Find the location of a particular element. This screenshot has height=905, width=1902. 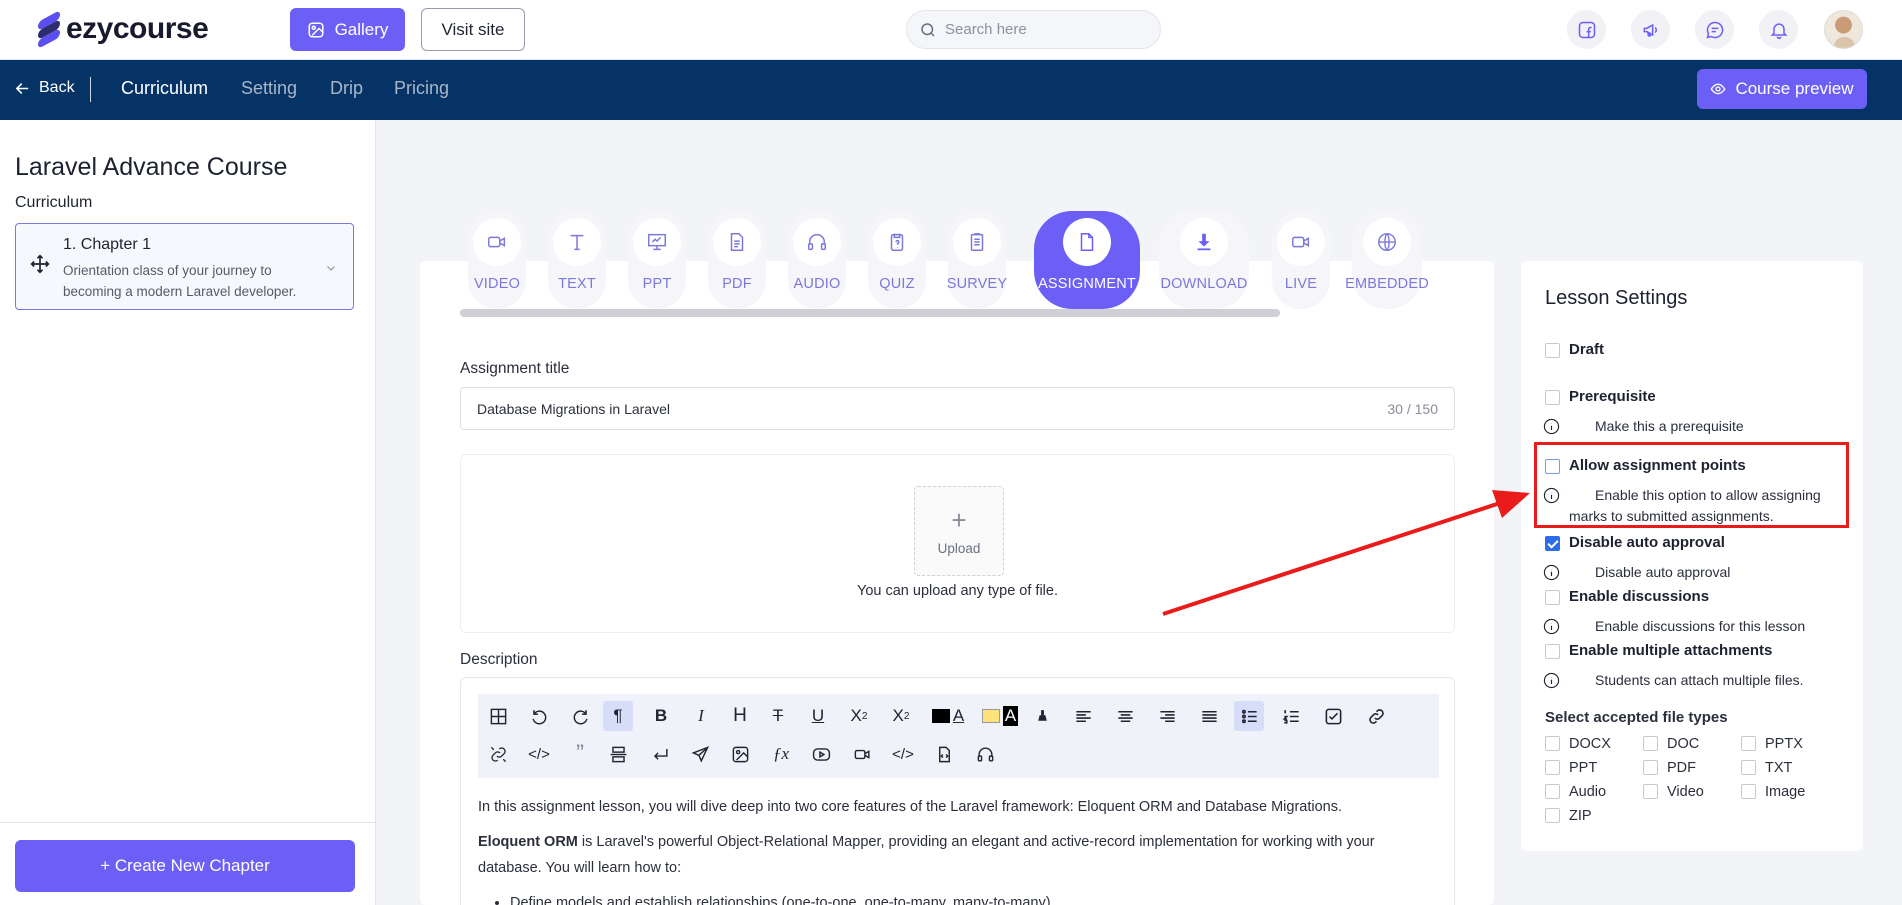

code-icon: </> is located at coordinates (539, 754).